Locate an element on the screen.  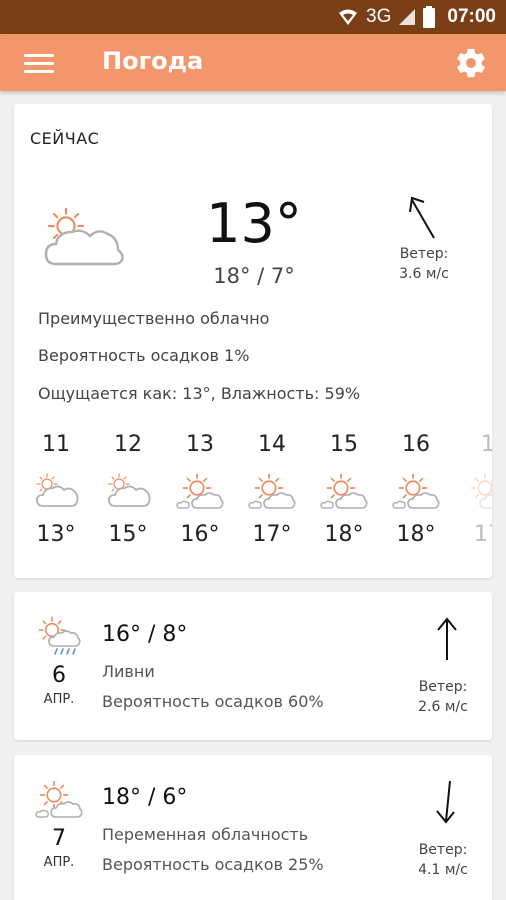
current-temperature: 13° is located at coordinates (254, 223).